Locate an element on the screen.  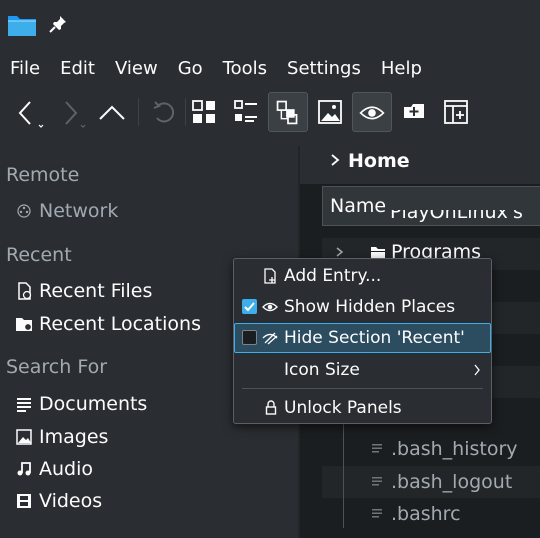
documents-icon is located at coordinates (24, 404).